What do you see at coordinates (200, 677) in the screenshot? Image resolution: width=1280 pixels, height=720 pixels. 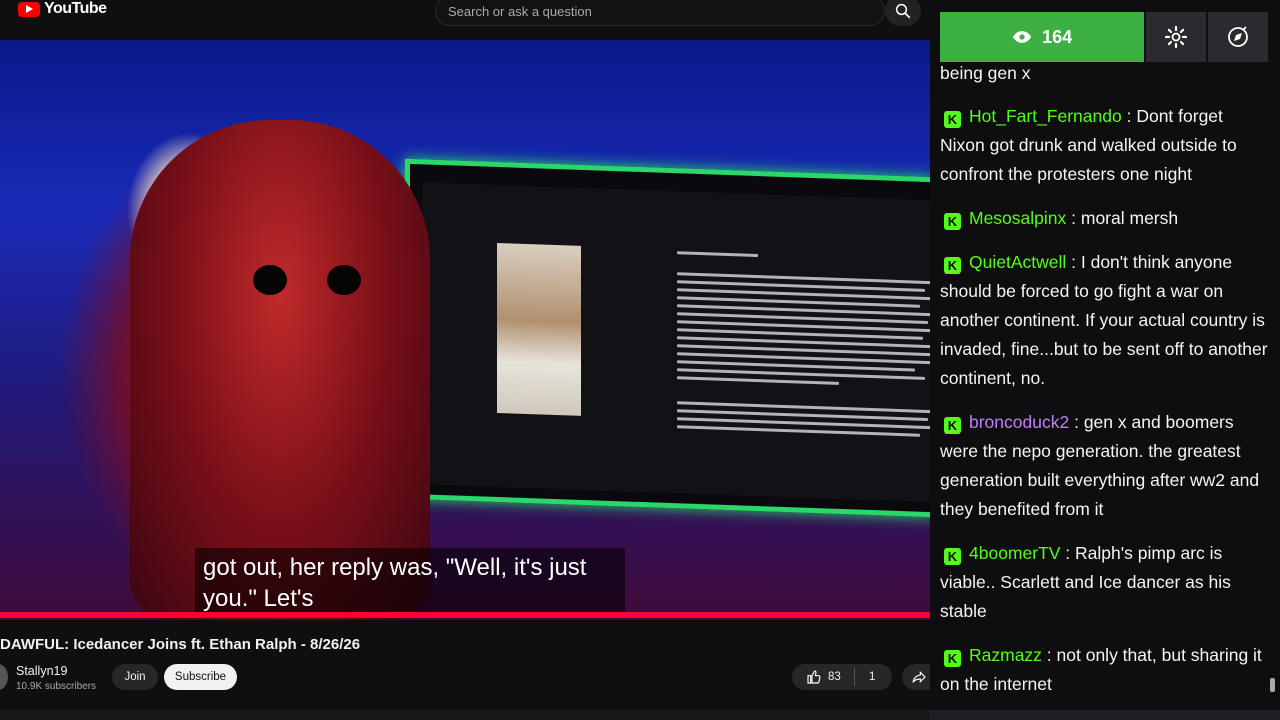 I see `subscribe-button: Subscribe` at bounding box center [200, 677].